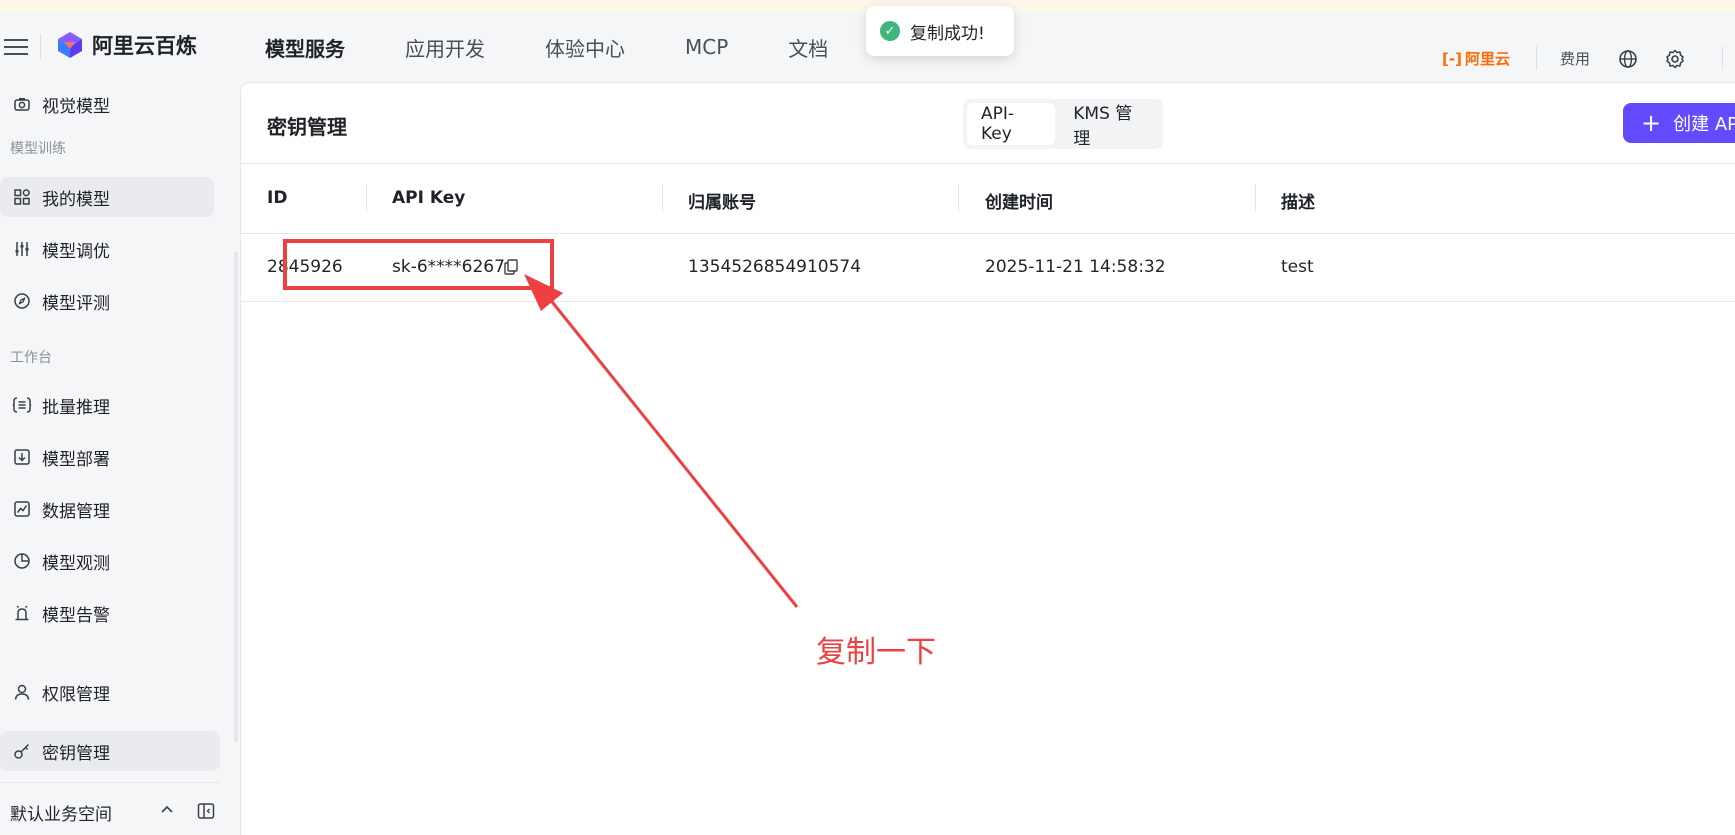  Describe the element at coordinates (876, 652) in the screenshot. I see `annotation-text: 复制一下` at that location.